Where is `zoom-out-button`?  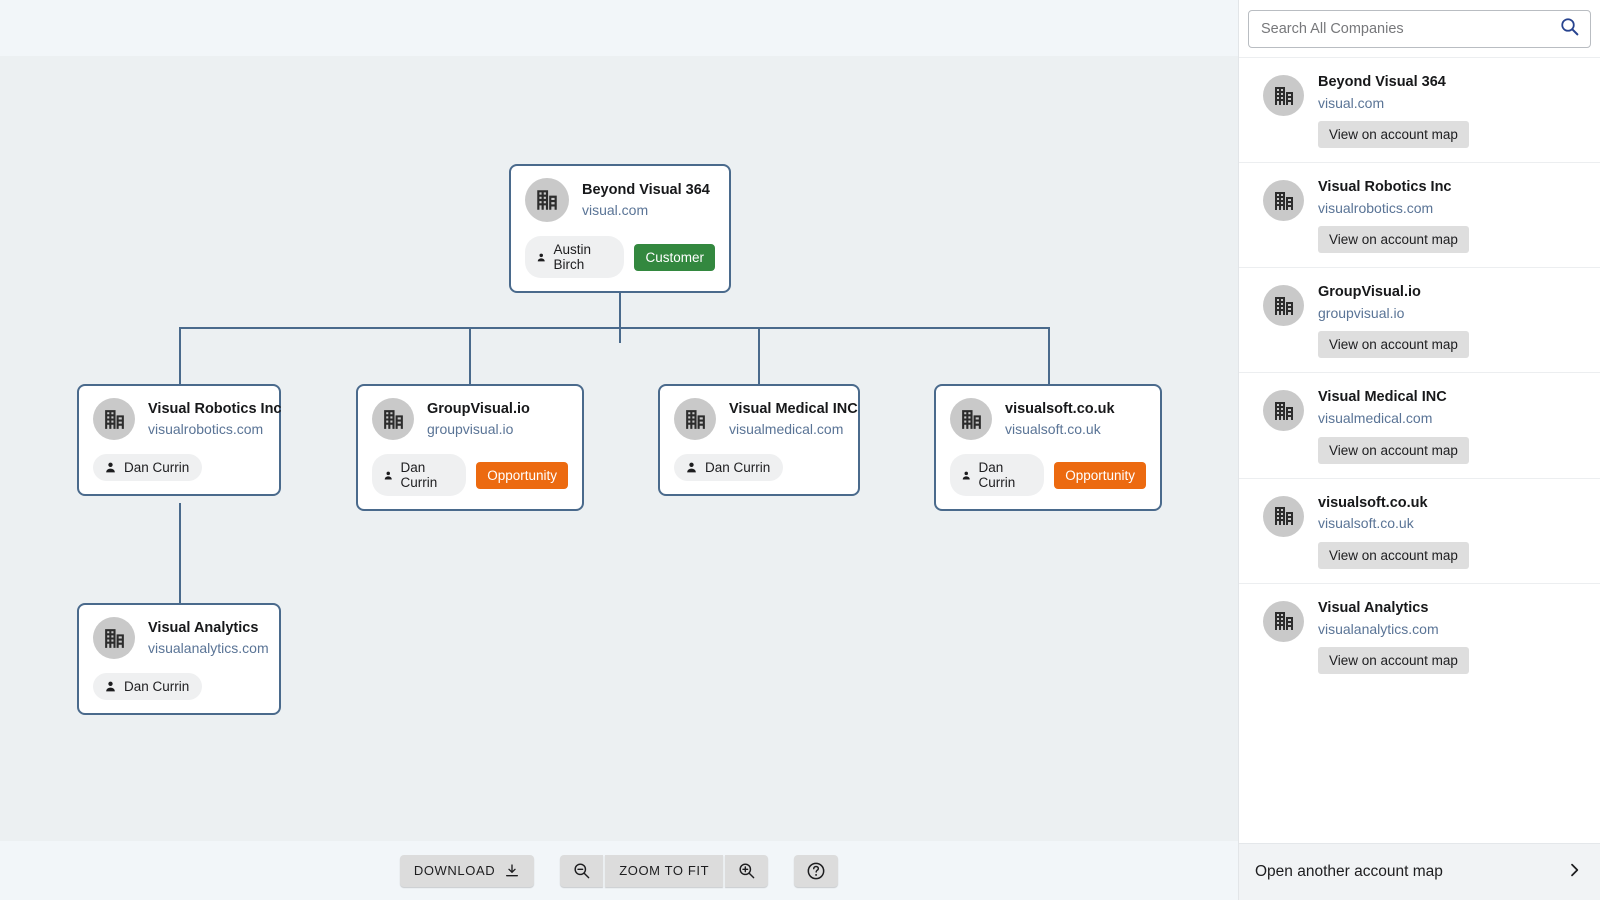
zoom-out-button is located at coordinates (582, 870).